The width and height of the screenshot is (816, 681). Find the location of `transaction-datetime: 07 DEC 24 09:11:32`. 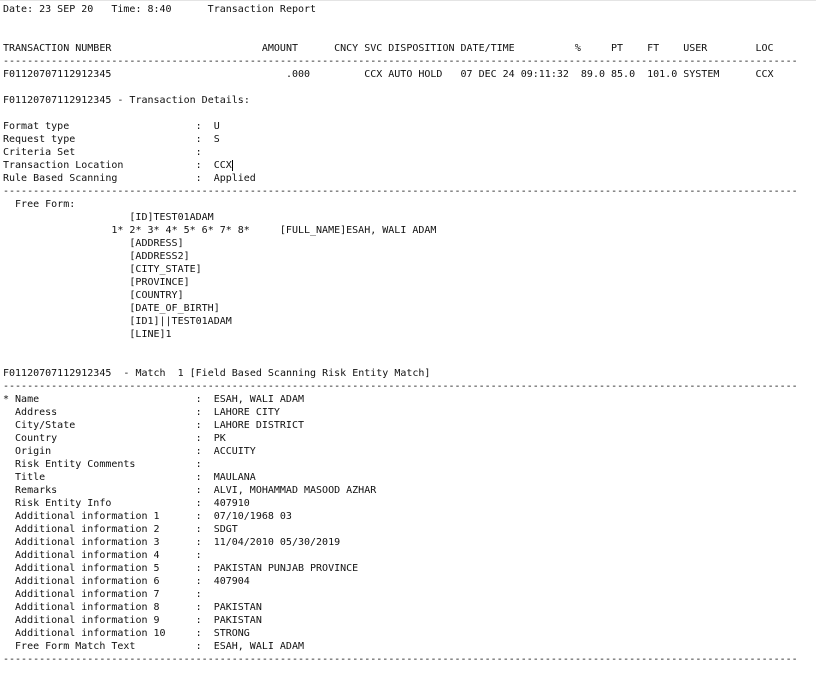

transaction-datetime: 07 DEC 24 09:11:32 is located at coordinates (514, 74).